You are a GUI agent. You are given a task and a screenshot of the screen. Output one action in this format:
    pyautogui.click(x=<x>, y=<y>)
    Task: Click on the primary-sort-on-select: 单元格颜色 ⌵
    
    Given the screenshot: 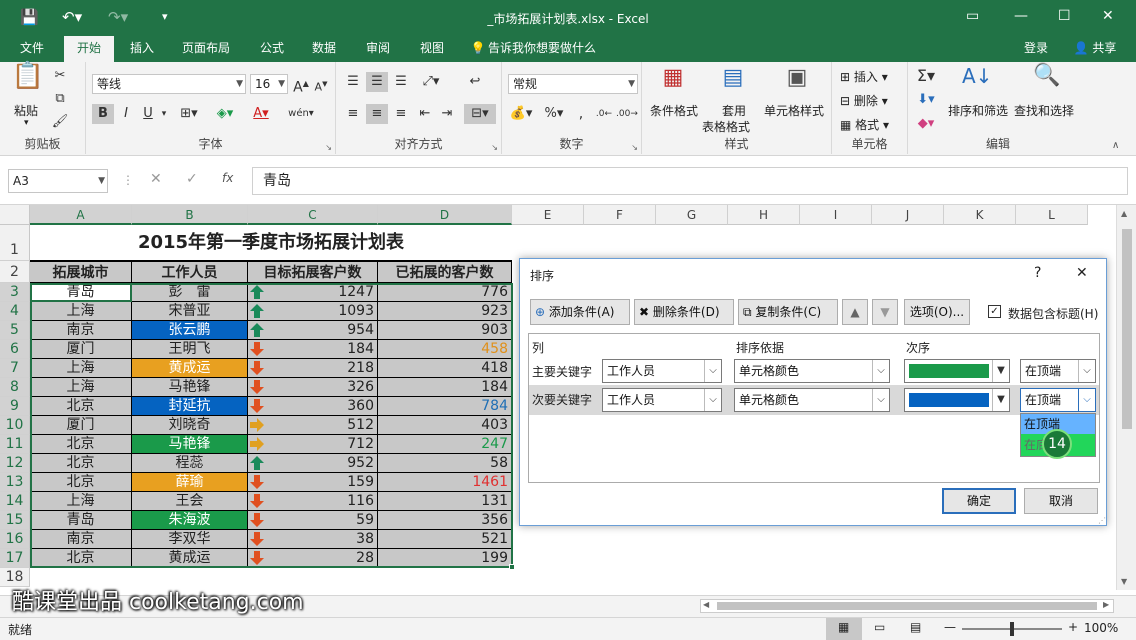 What is the action you would take?
    pyautogui.click(x=812, y=371)
    